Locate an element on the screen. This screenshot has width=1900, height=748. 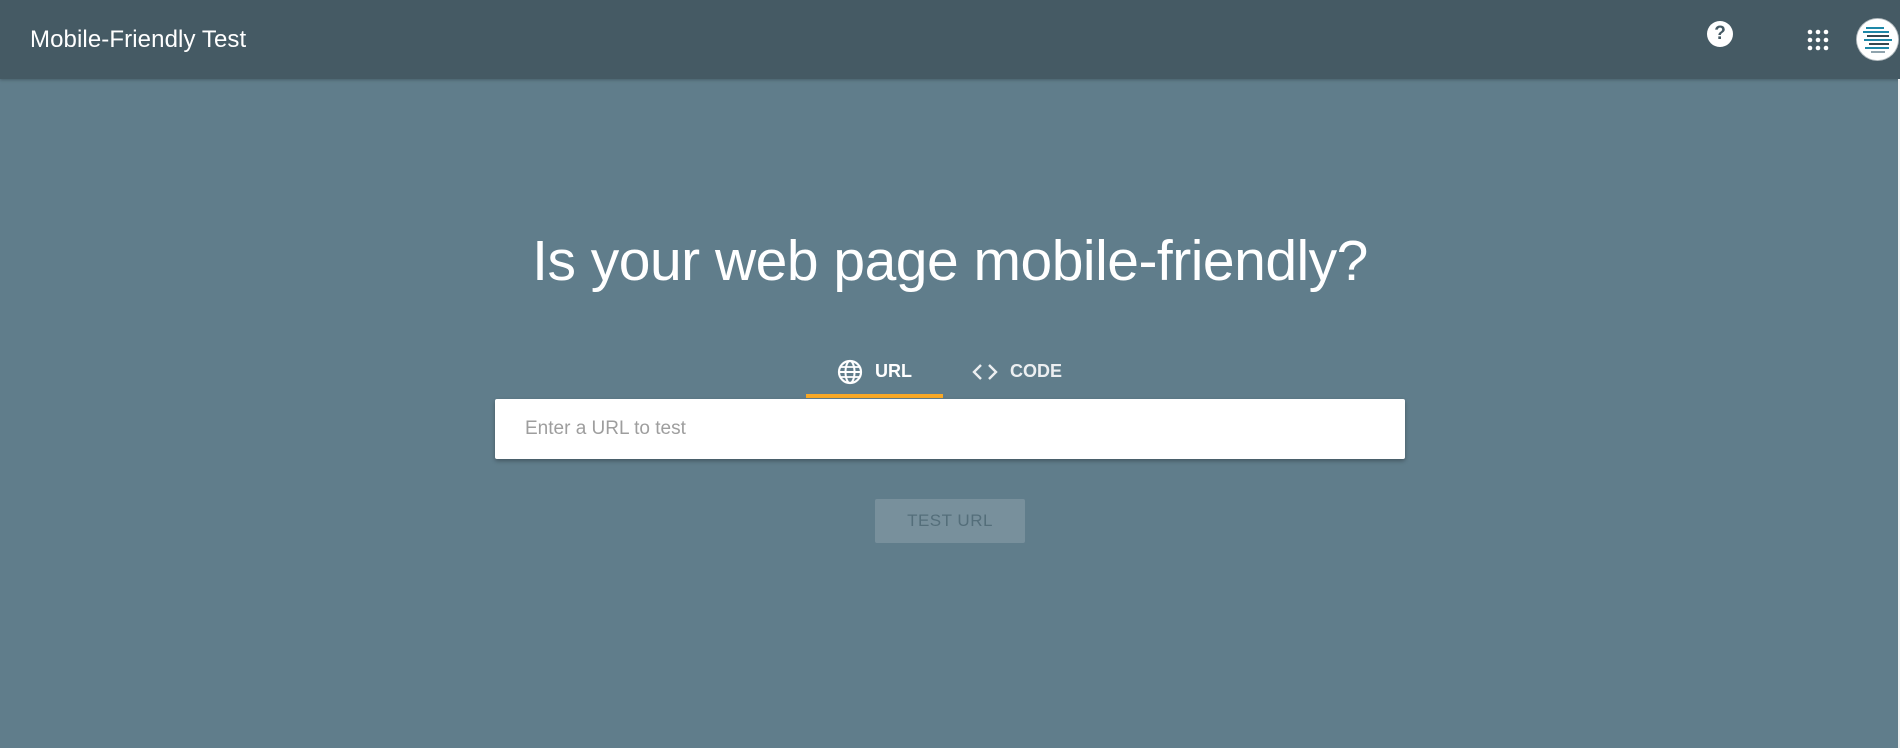
help-icon: ? is located at coordinates (1720, 34).